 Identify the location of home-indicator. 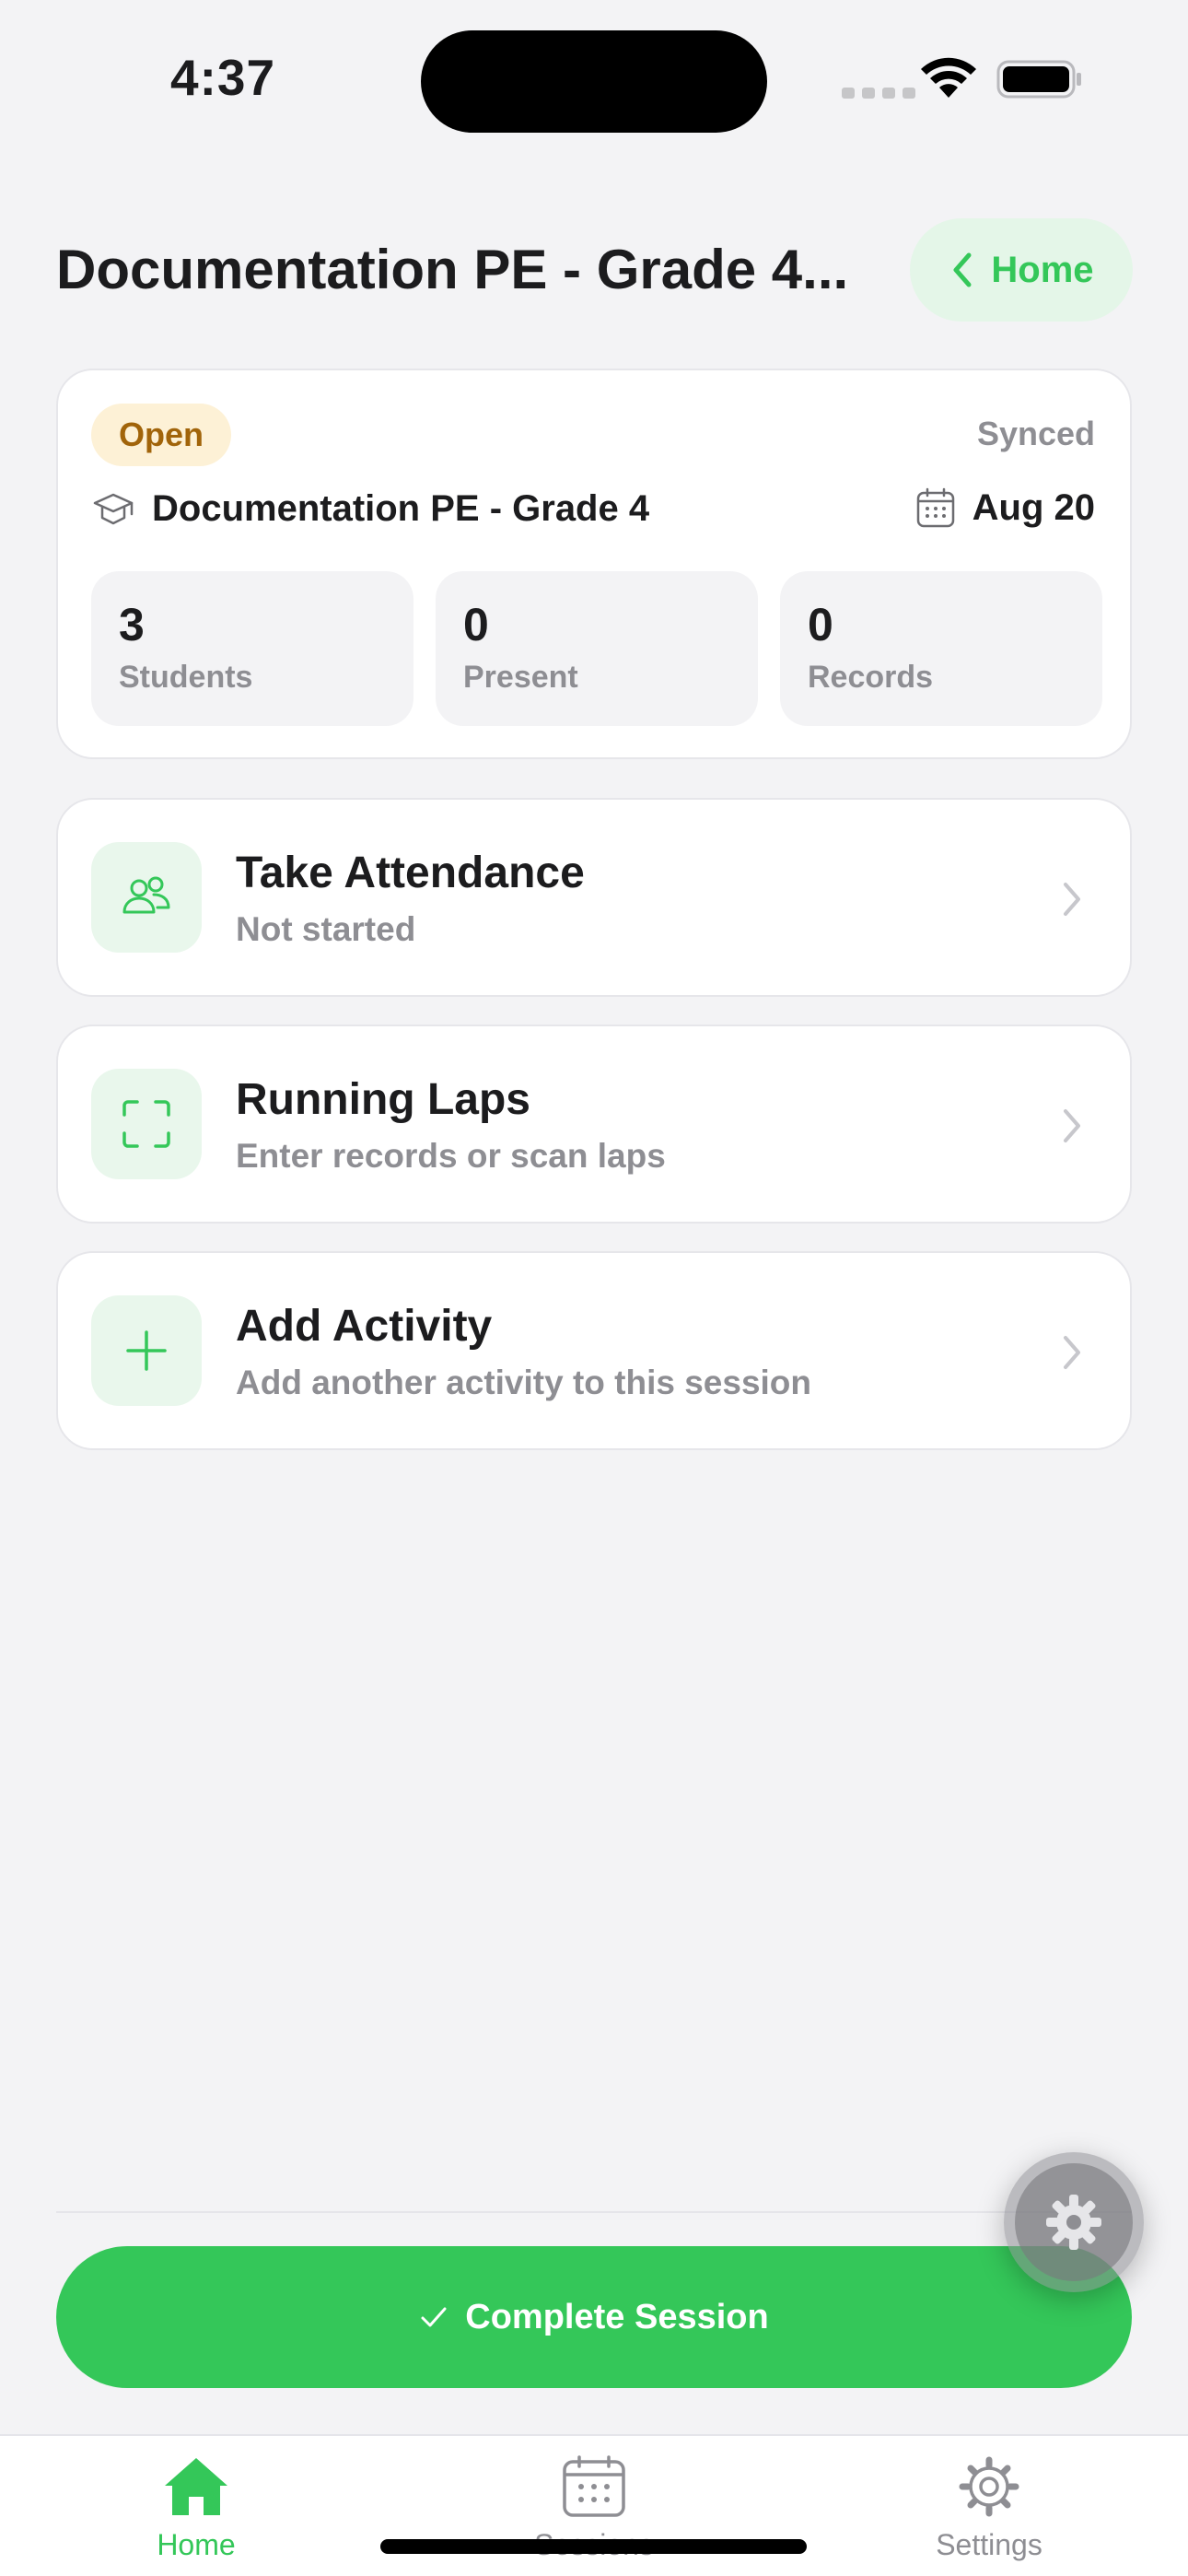
(593, 2546).